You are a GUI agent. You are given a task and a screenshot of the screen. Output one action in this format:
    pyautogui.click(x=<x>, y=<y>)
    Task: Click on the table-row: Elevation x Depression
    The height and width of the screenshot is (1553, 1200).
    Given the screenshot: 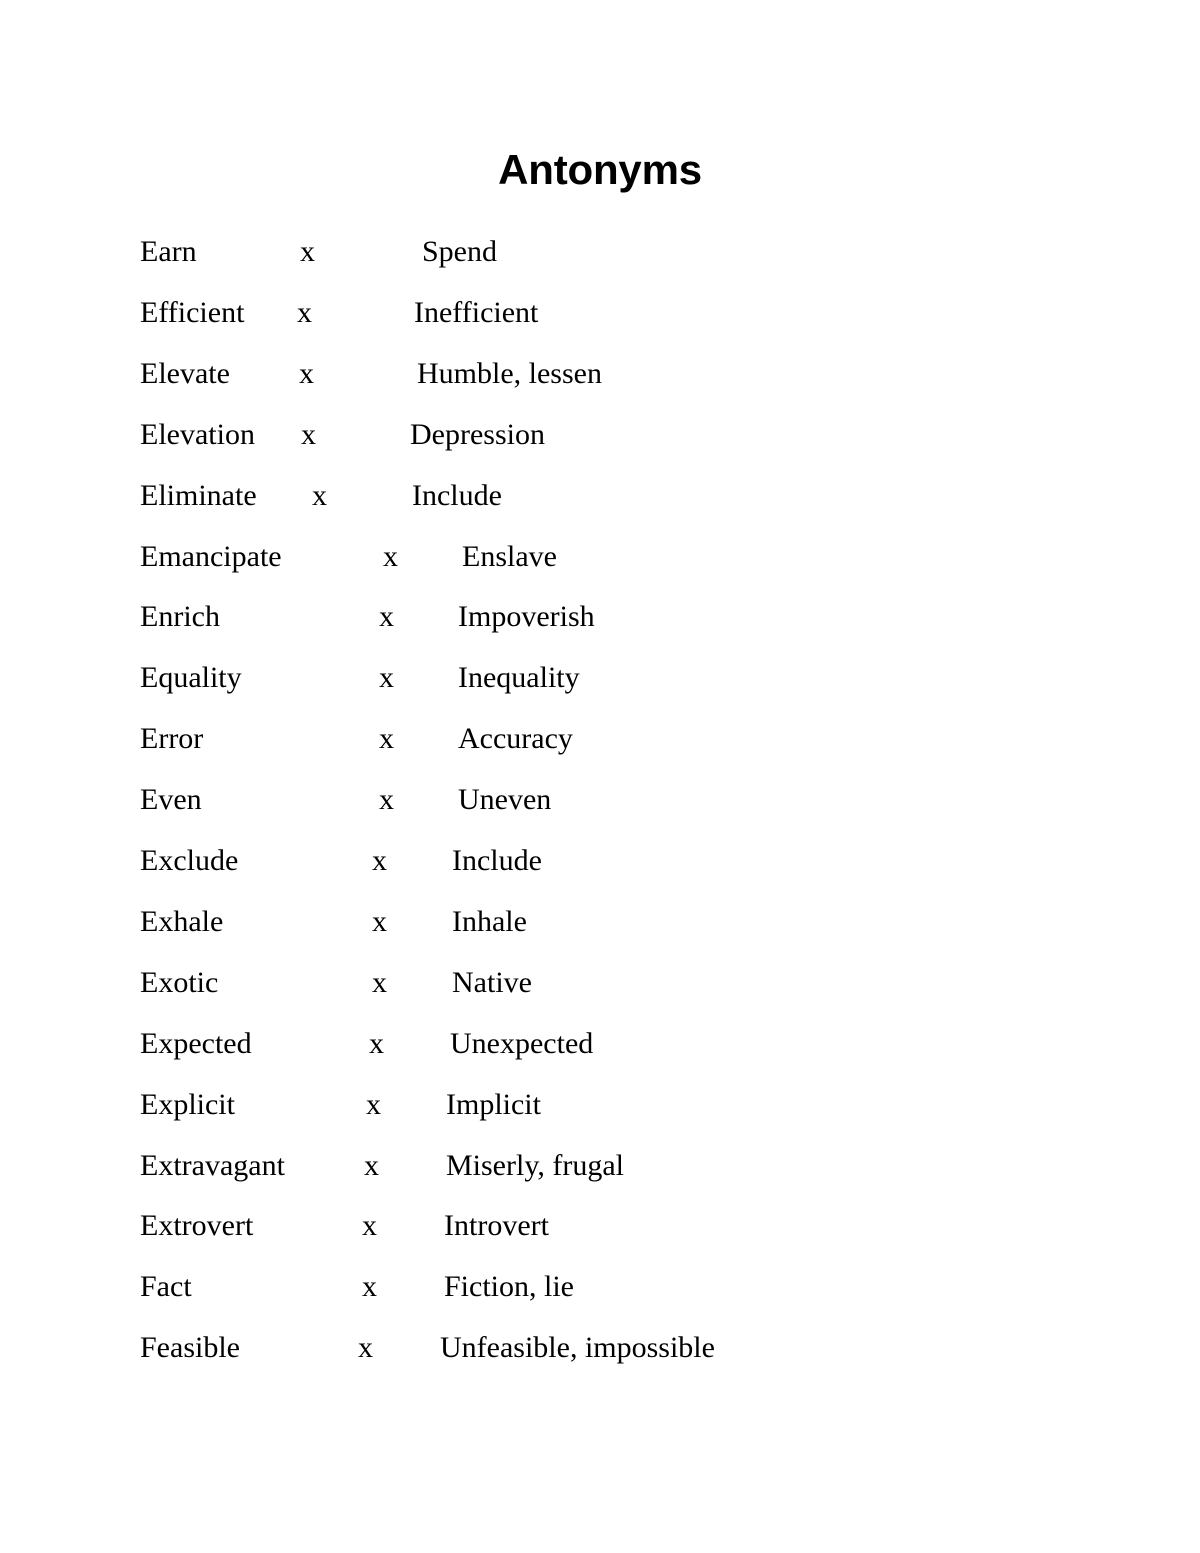 What is the action you would take?
    pyautogui.click(x=600, y=435)
    